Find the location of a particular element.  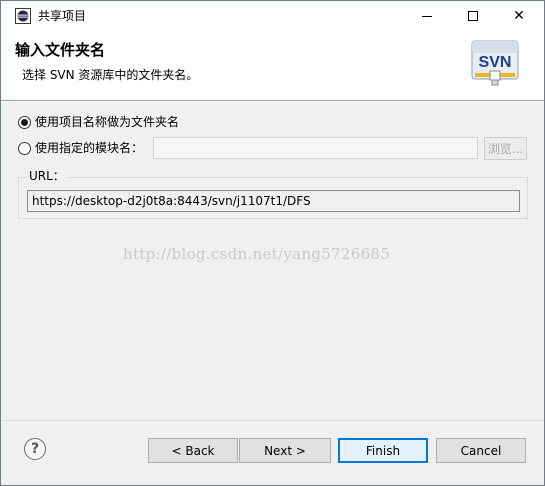

use-module-name-radio is located at coordinates (24, 148).